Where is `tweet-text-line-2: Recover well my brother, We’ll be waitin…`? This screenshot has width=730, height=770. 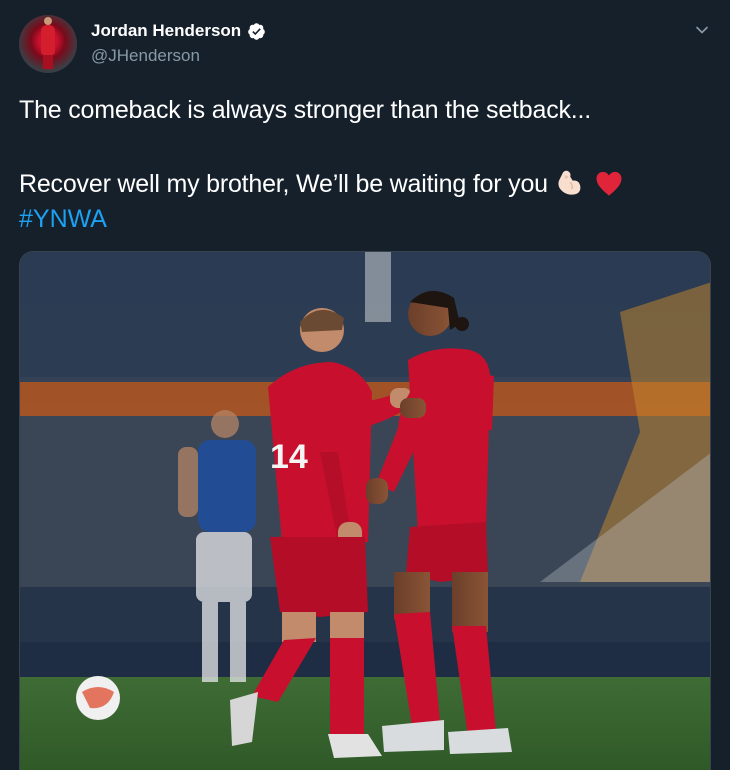 tweet-text-line-2: Recover well my brother, We’ll be waitin… is located at coordinates (283, 183).